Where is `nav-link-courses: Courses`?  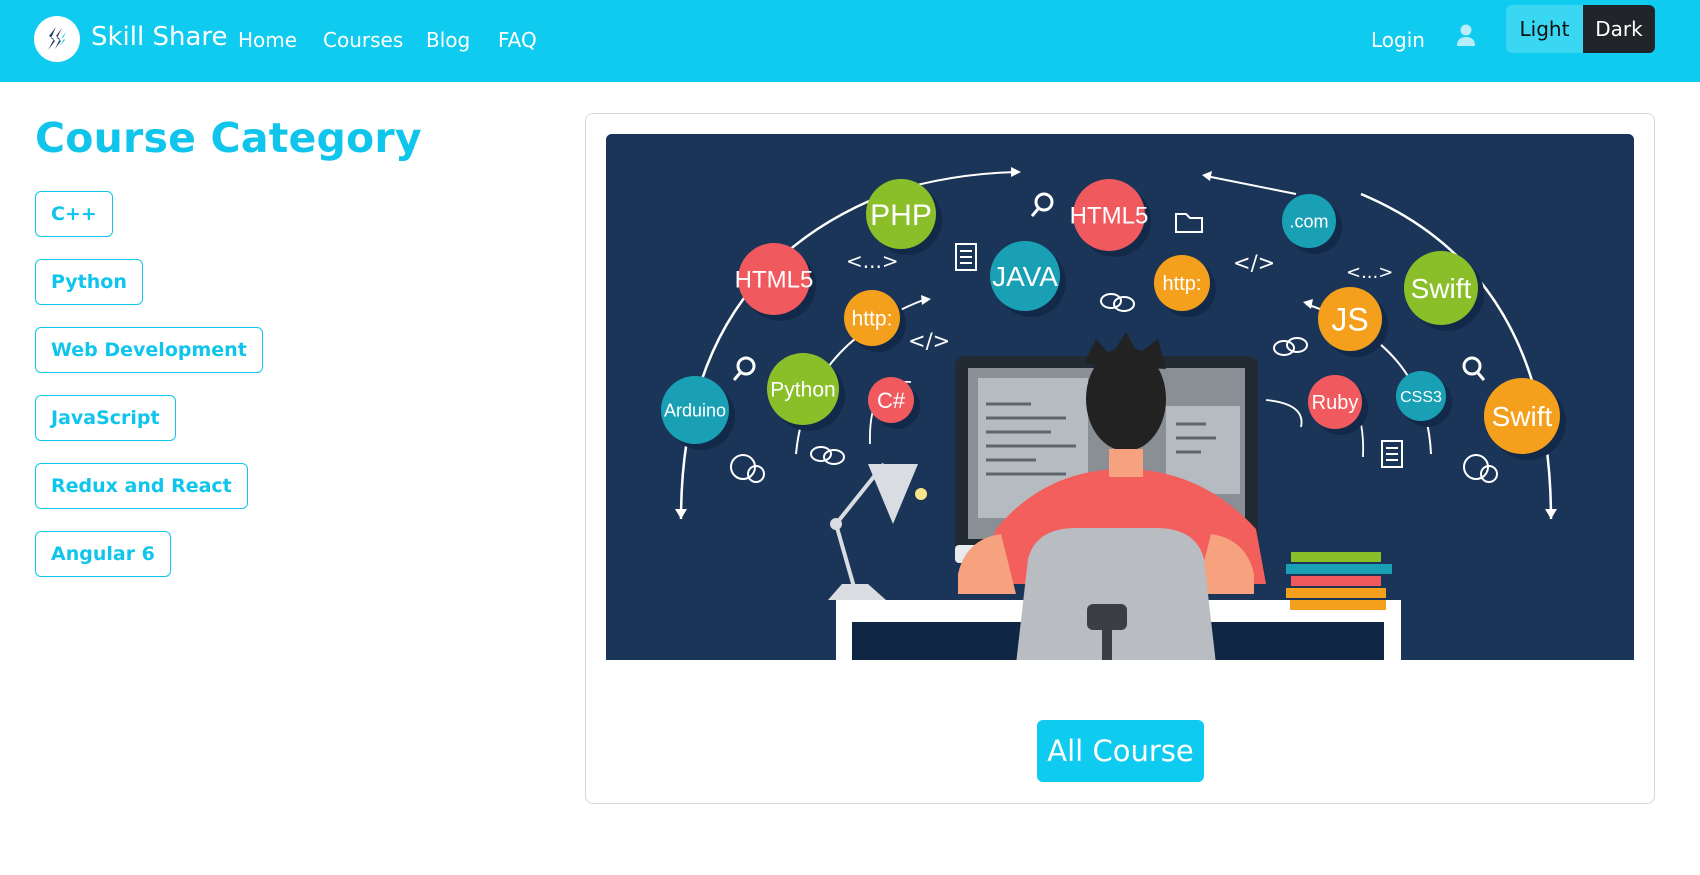
nav-link-courses: Courses is located at coordinates (363, 40).